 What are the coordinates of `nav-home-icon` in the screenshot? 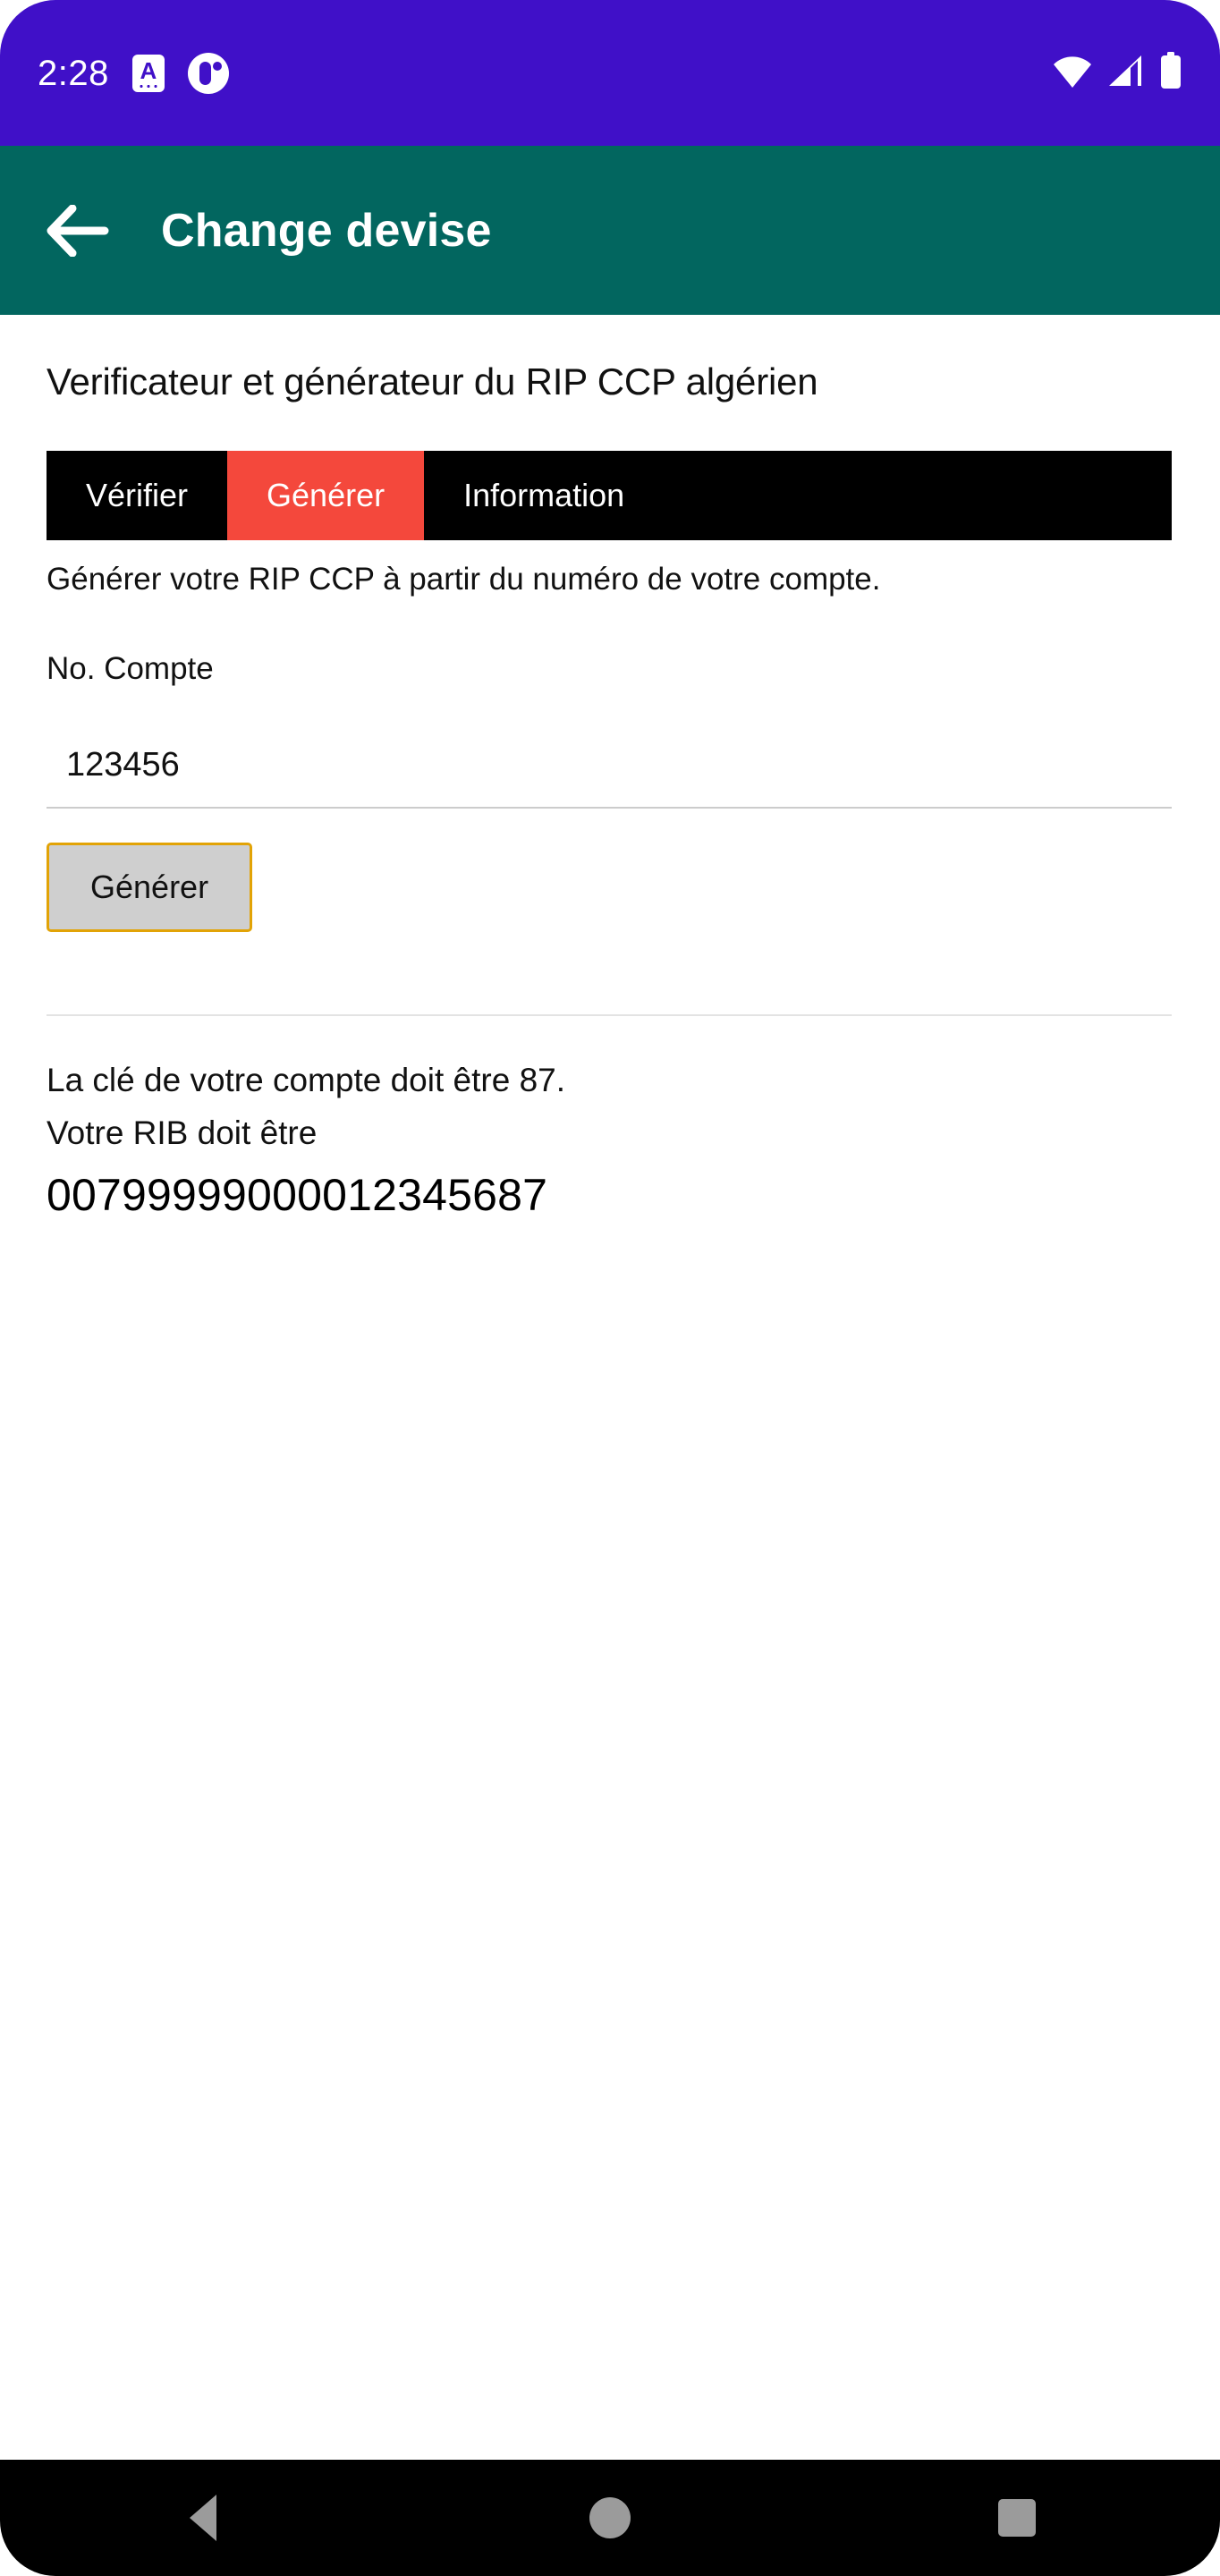 It's located at (610, 2517).